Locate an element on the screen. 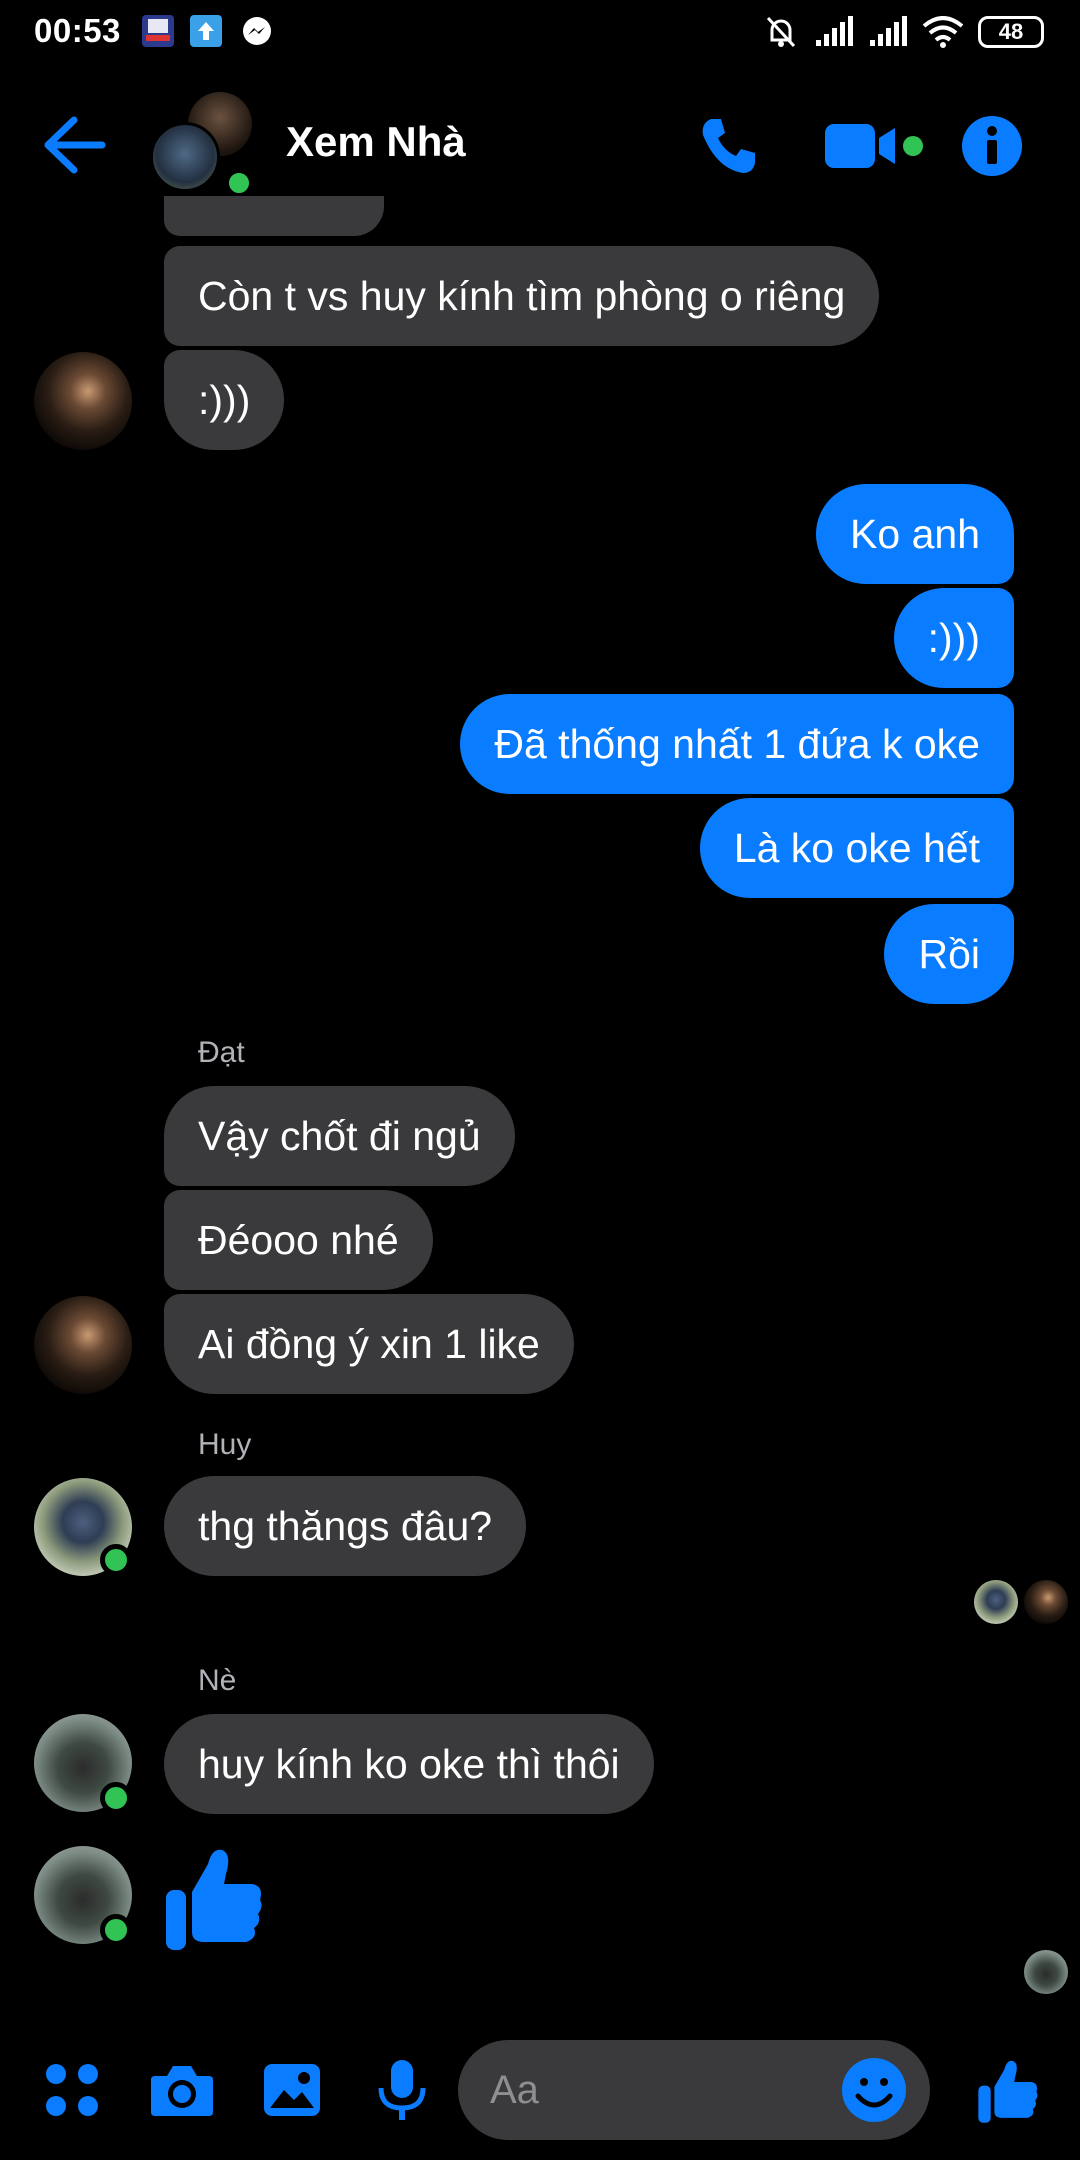 The width and height of the screenshot is (1080, 2160). gallery-button is located at coordinates (292, 2090).